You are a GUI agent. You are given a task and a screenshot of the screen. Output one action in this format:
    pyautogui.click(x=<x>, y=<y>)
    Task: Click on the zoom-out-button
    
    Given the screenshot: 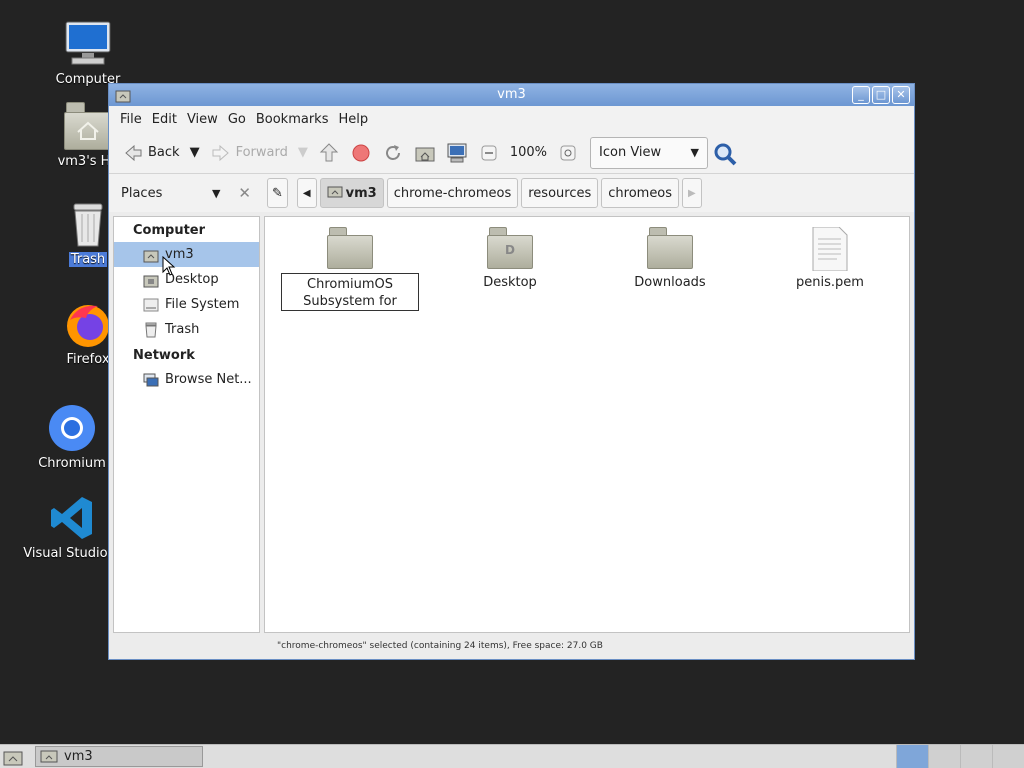 What is the action you would take?
    pyautogui.click(x=489, y=153)
    